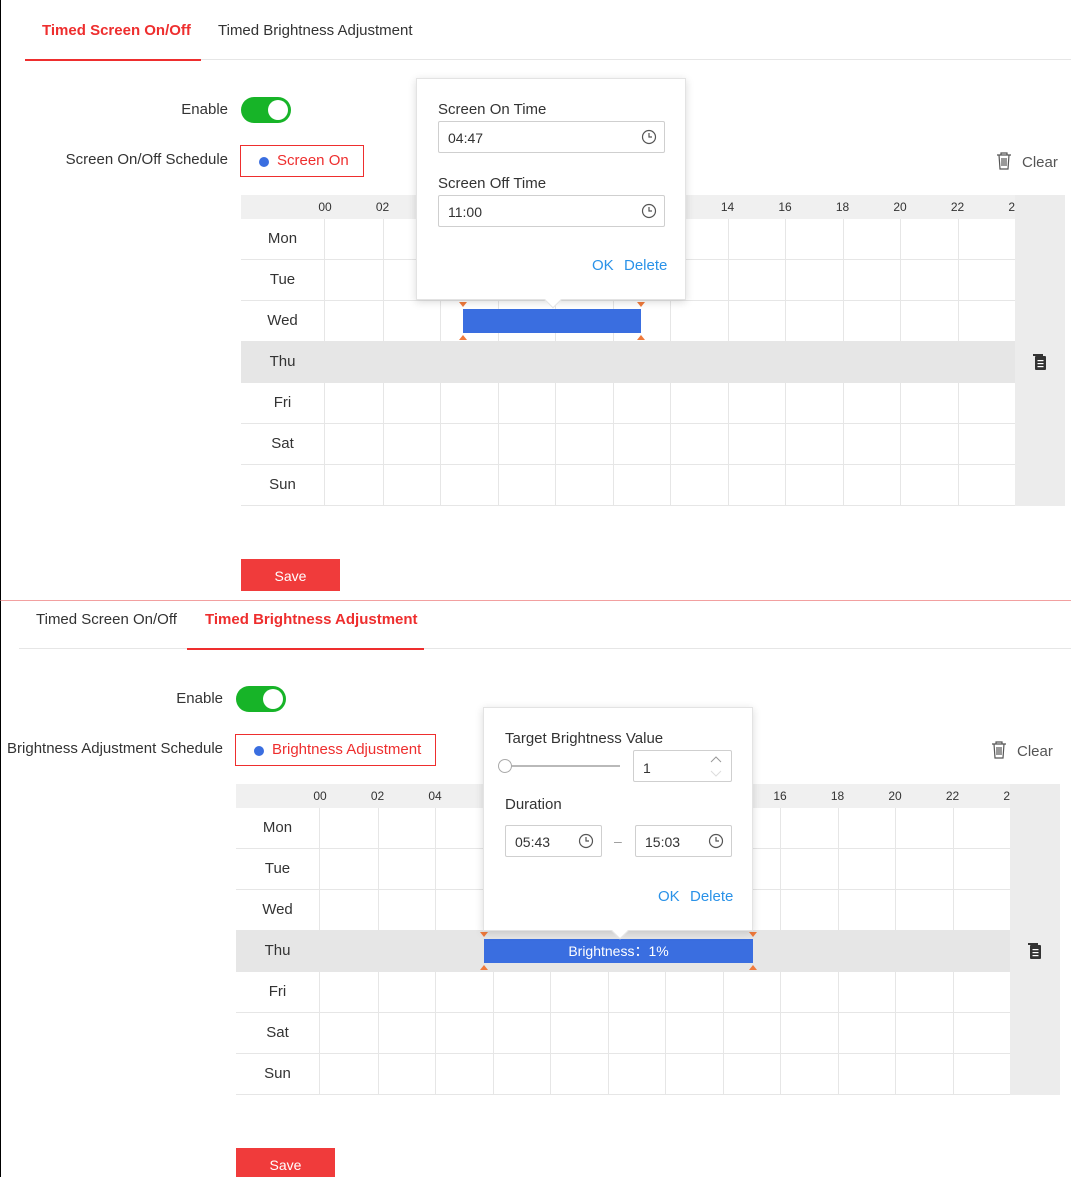 This screenshot has width=1071, height=1177. What do you see at coordinates (683, 841) in the screenshot?
I see `duration-end-input: 15:03` at bounding box center [683, 841].